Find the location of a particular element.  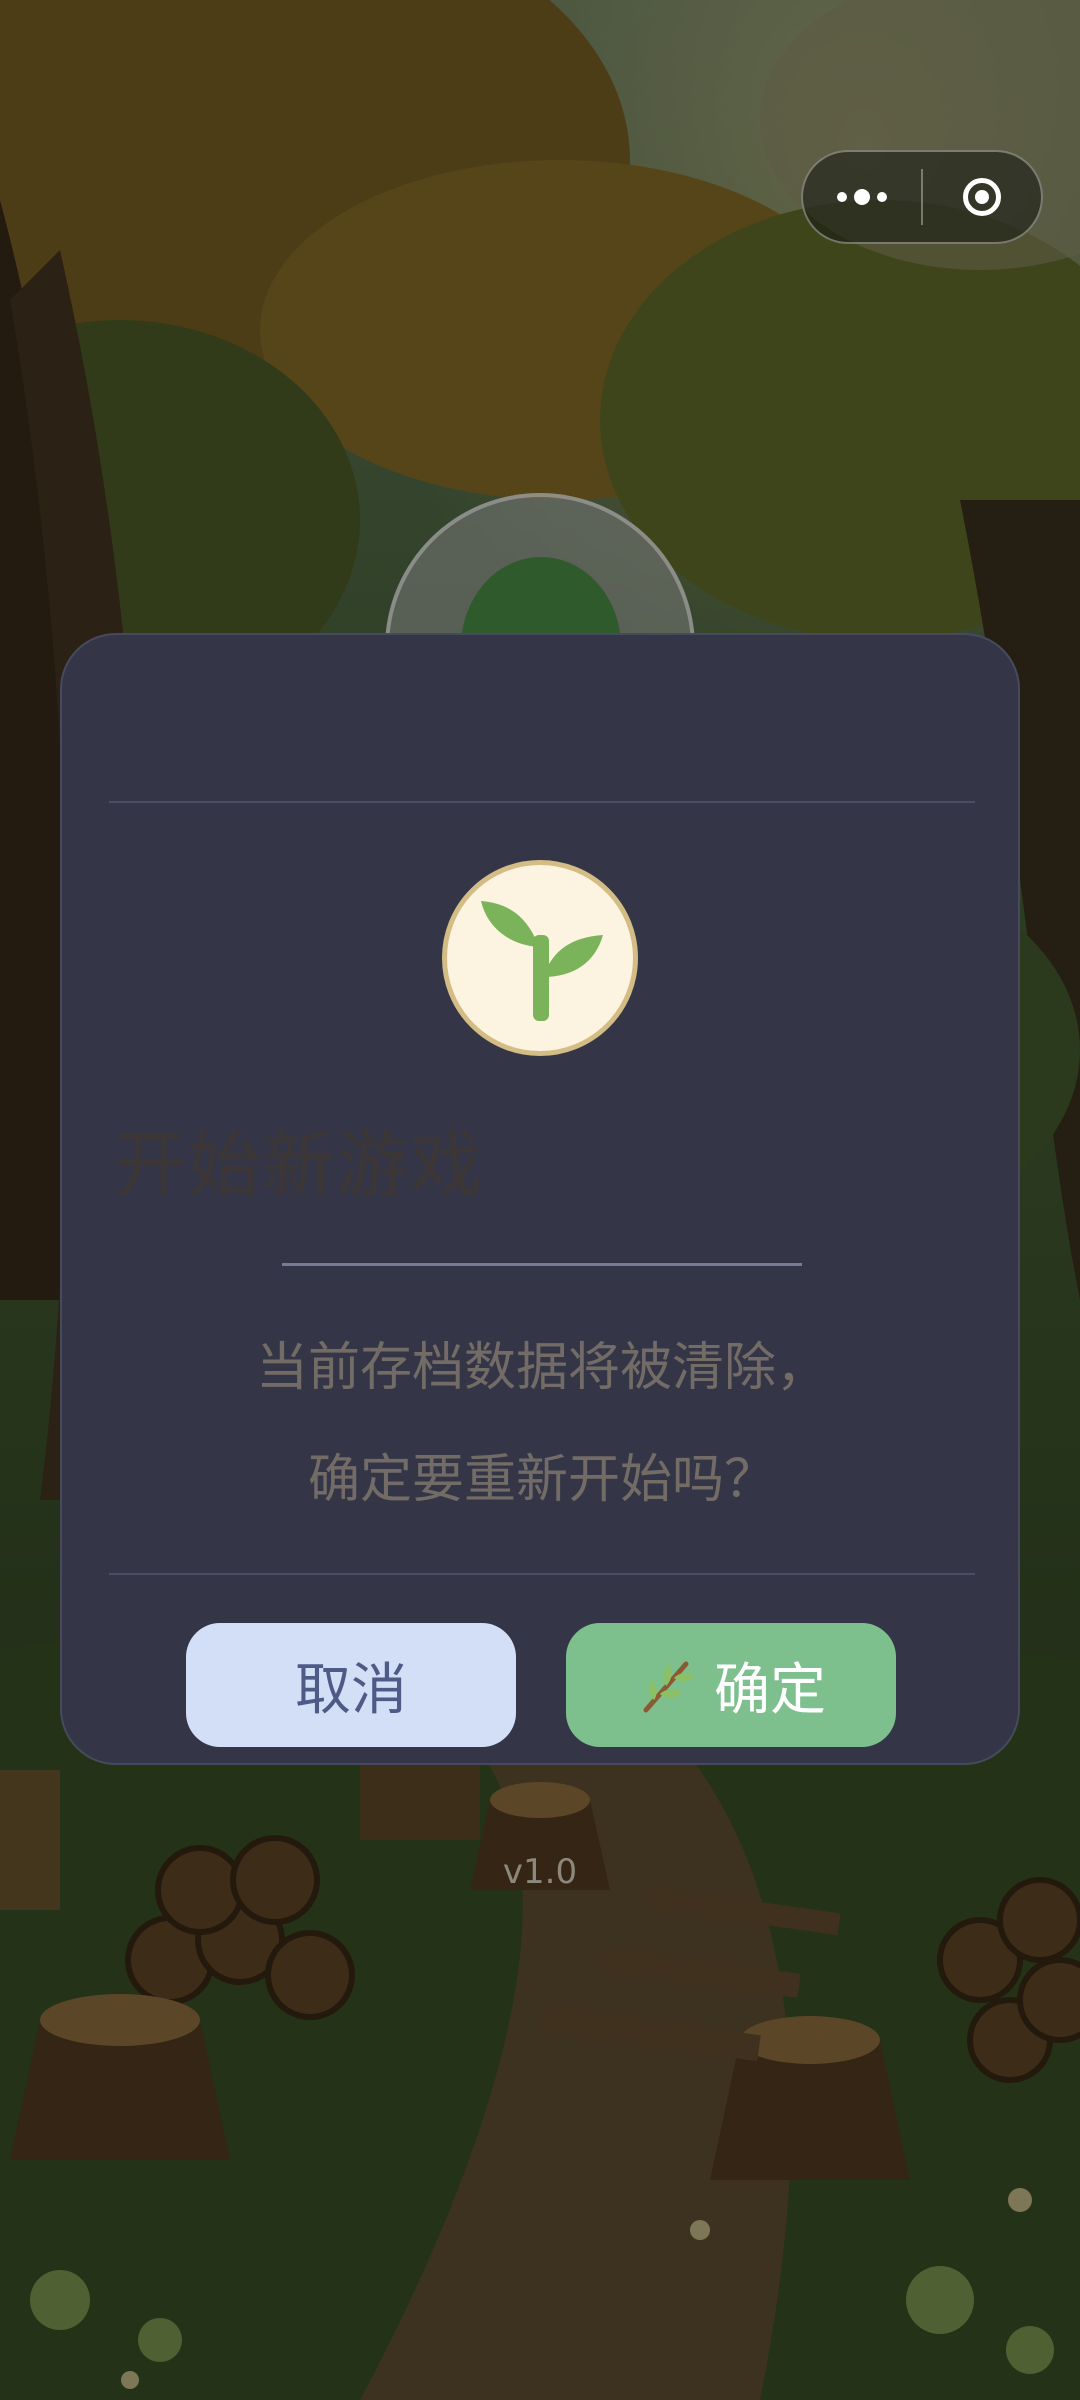

close-button is located at coordinates (982, 197).